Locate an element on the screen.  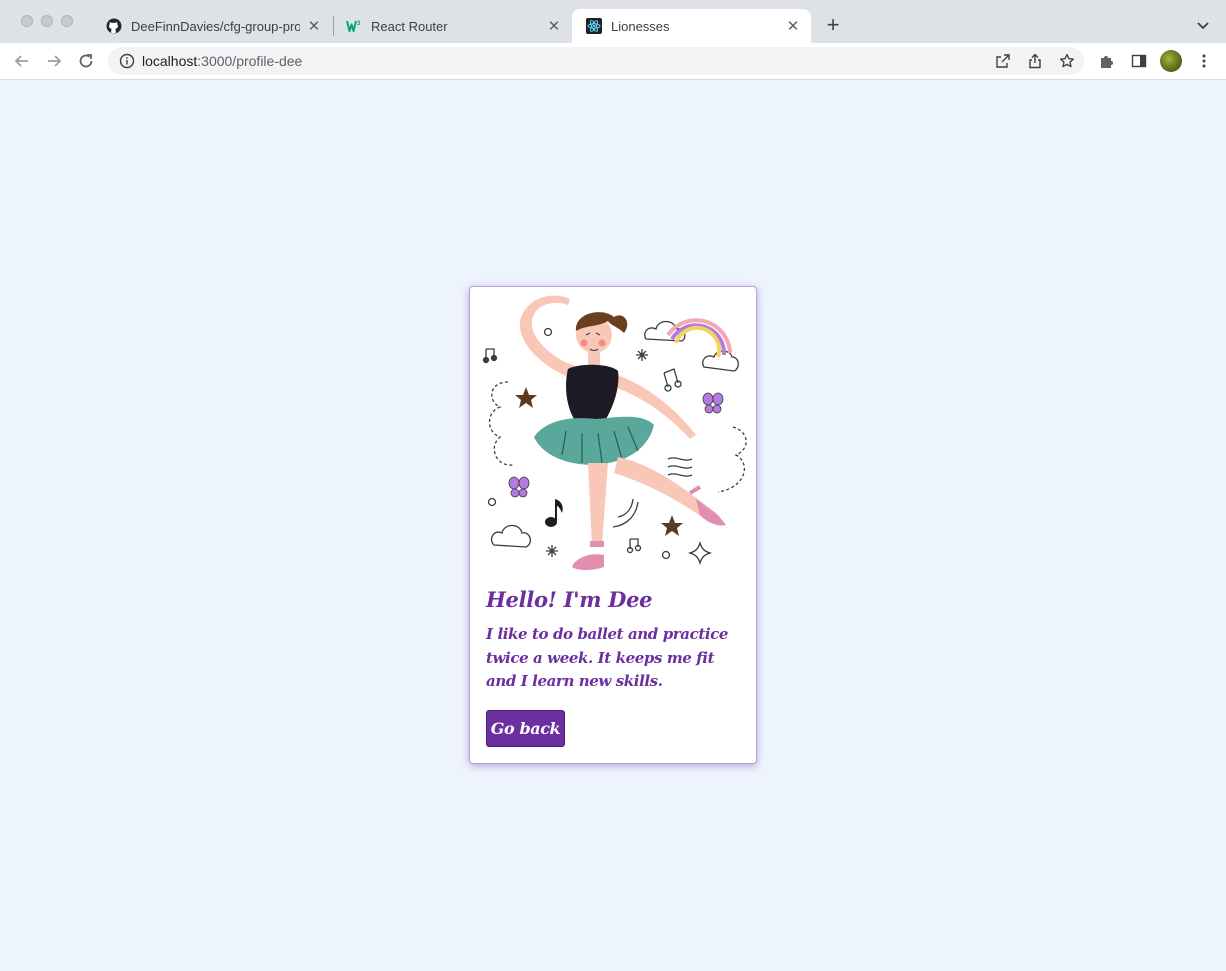
forward-arrow-icon is located at coordinates (54, 61).